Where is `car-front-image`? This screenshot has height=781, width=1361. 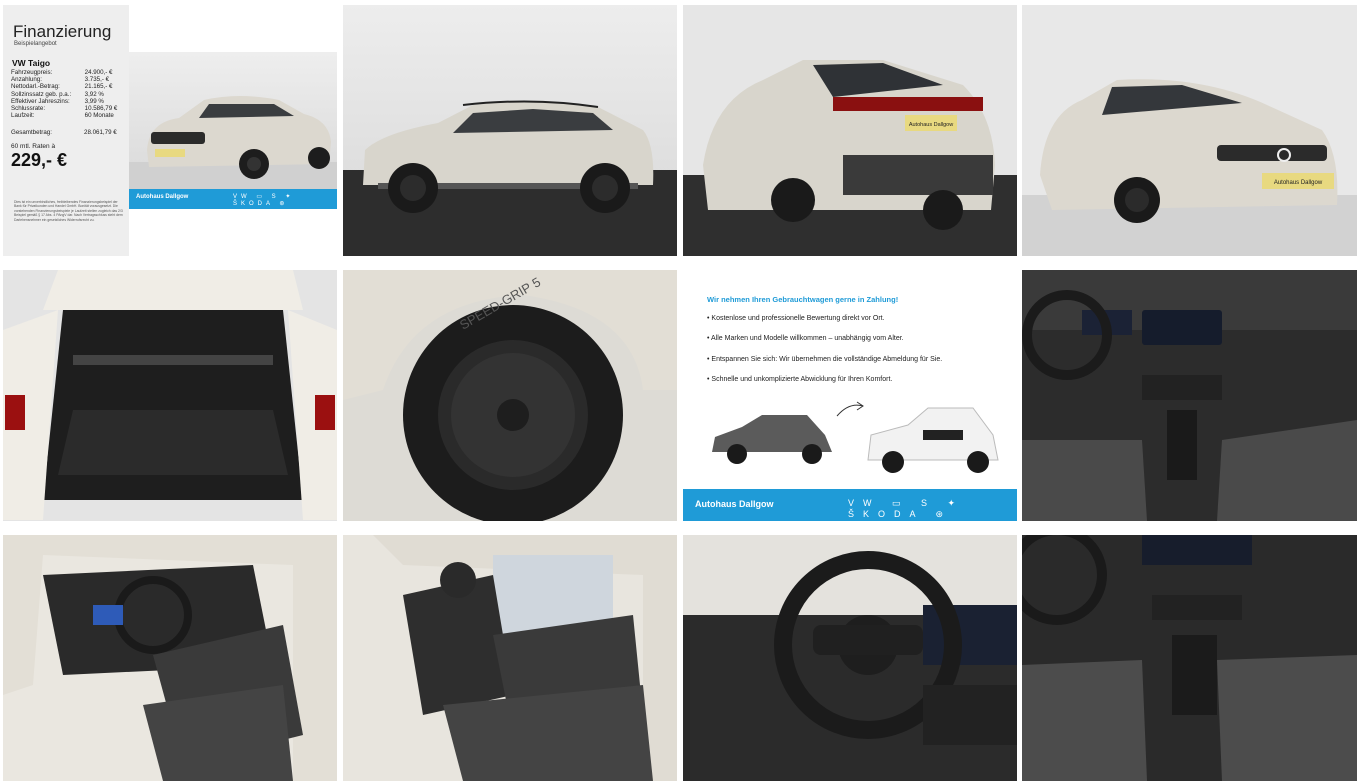 car-front-image is located at coordinates (233, 120).